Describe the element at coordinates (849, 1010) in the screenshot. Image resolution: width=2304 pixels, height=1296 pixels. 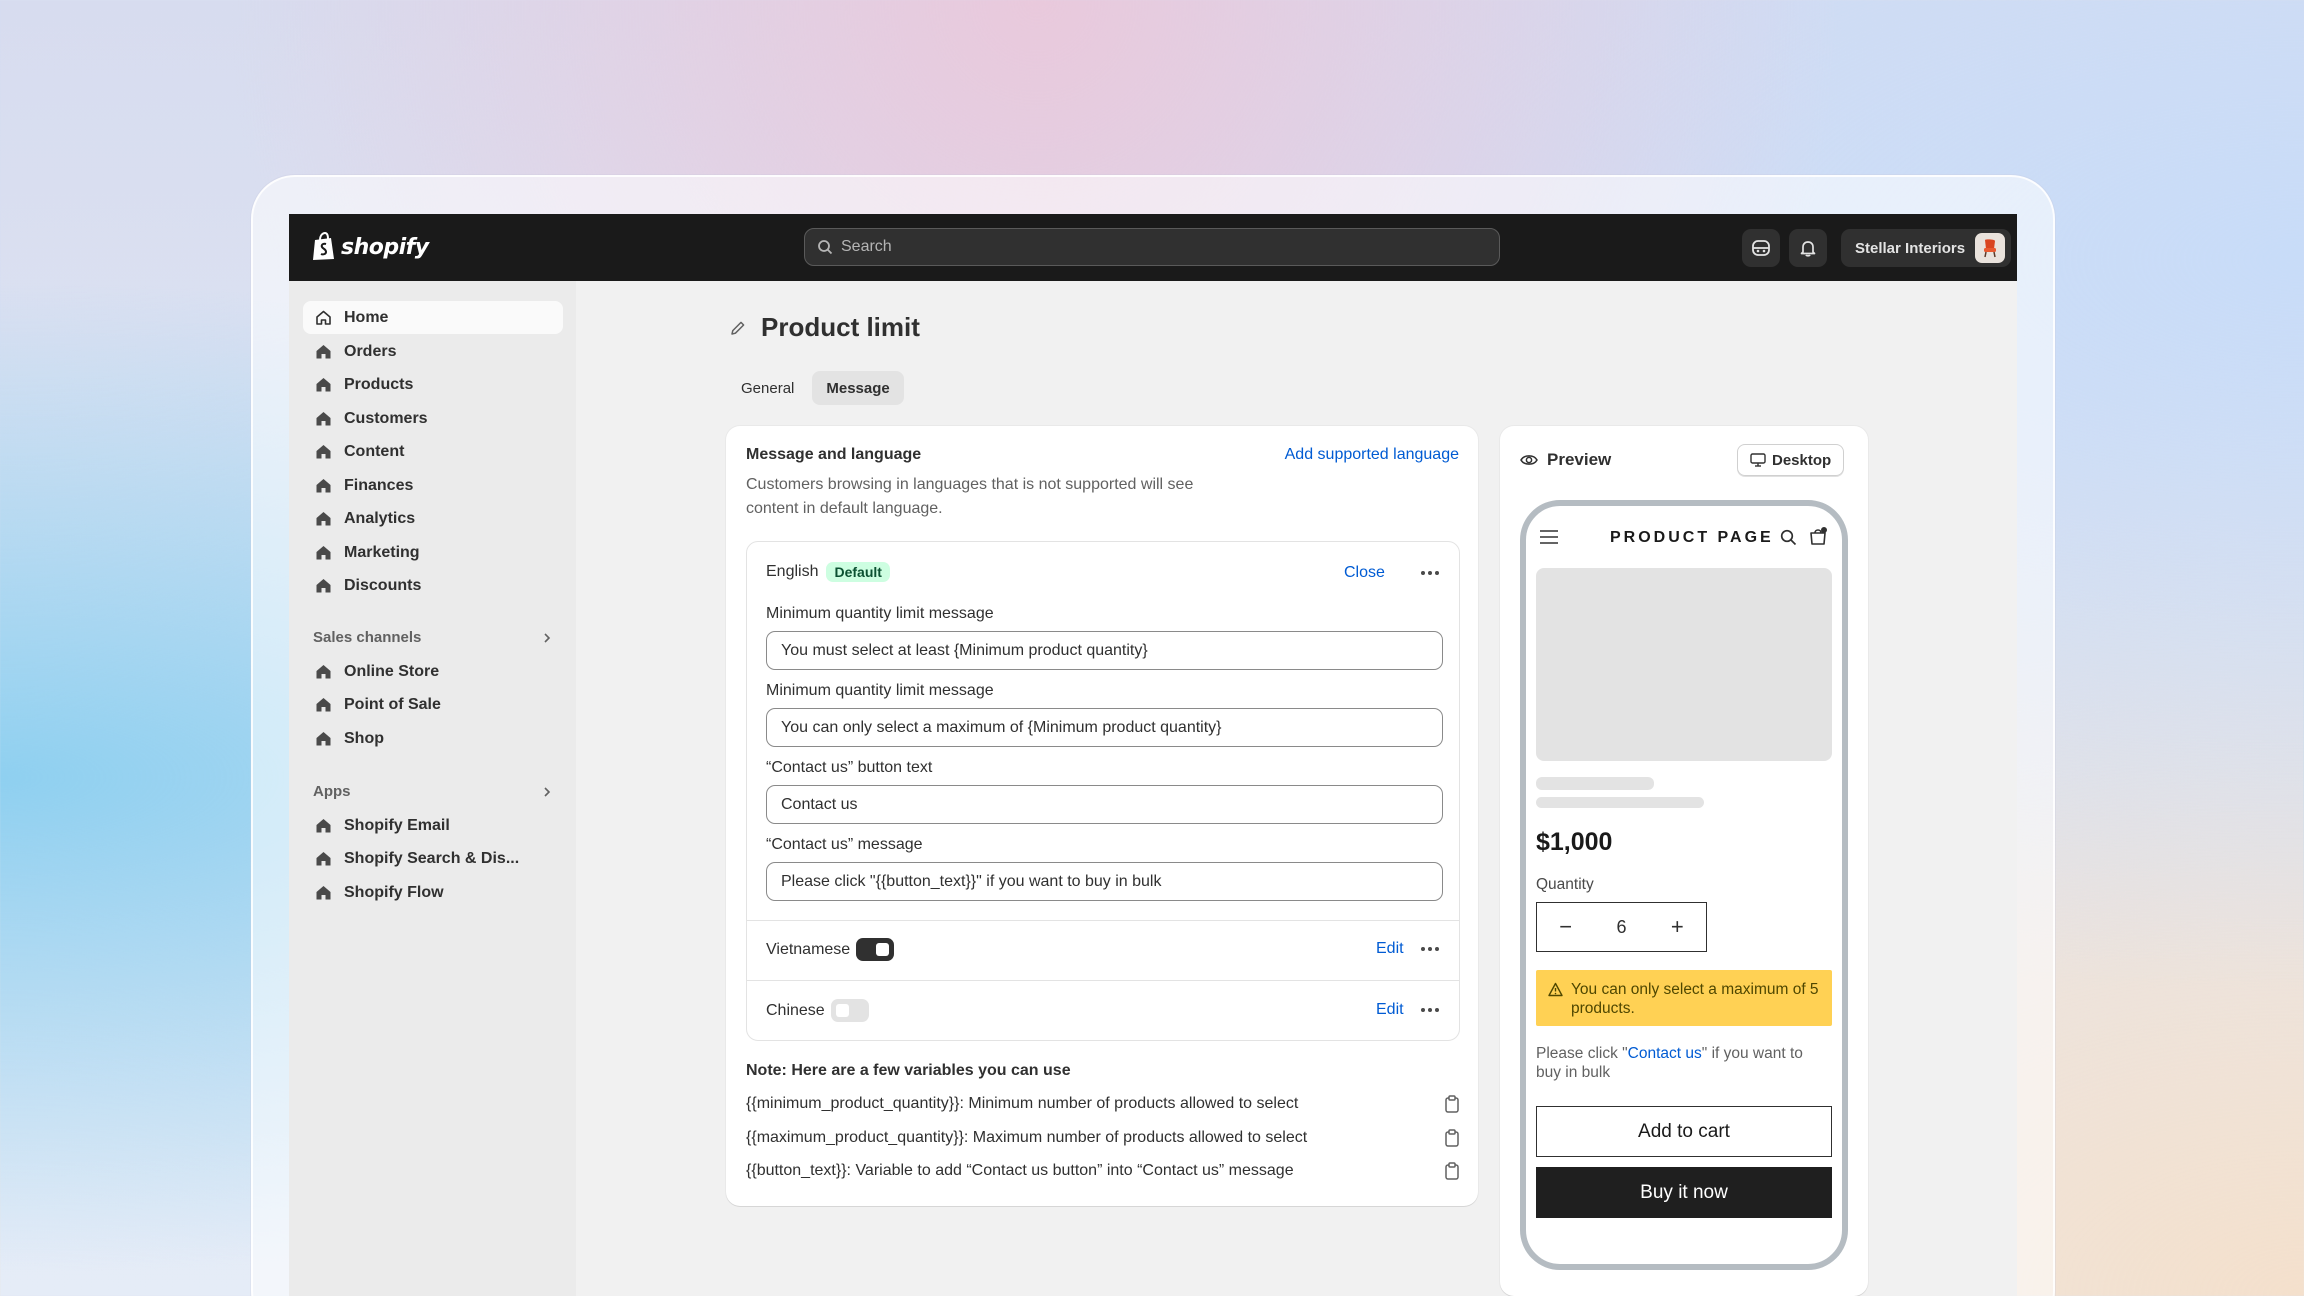
I see `chinese-toggle` at that location.